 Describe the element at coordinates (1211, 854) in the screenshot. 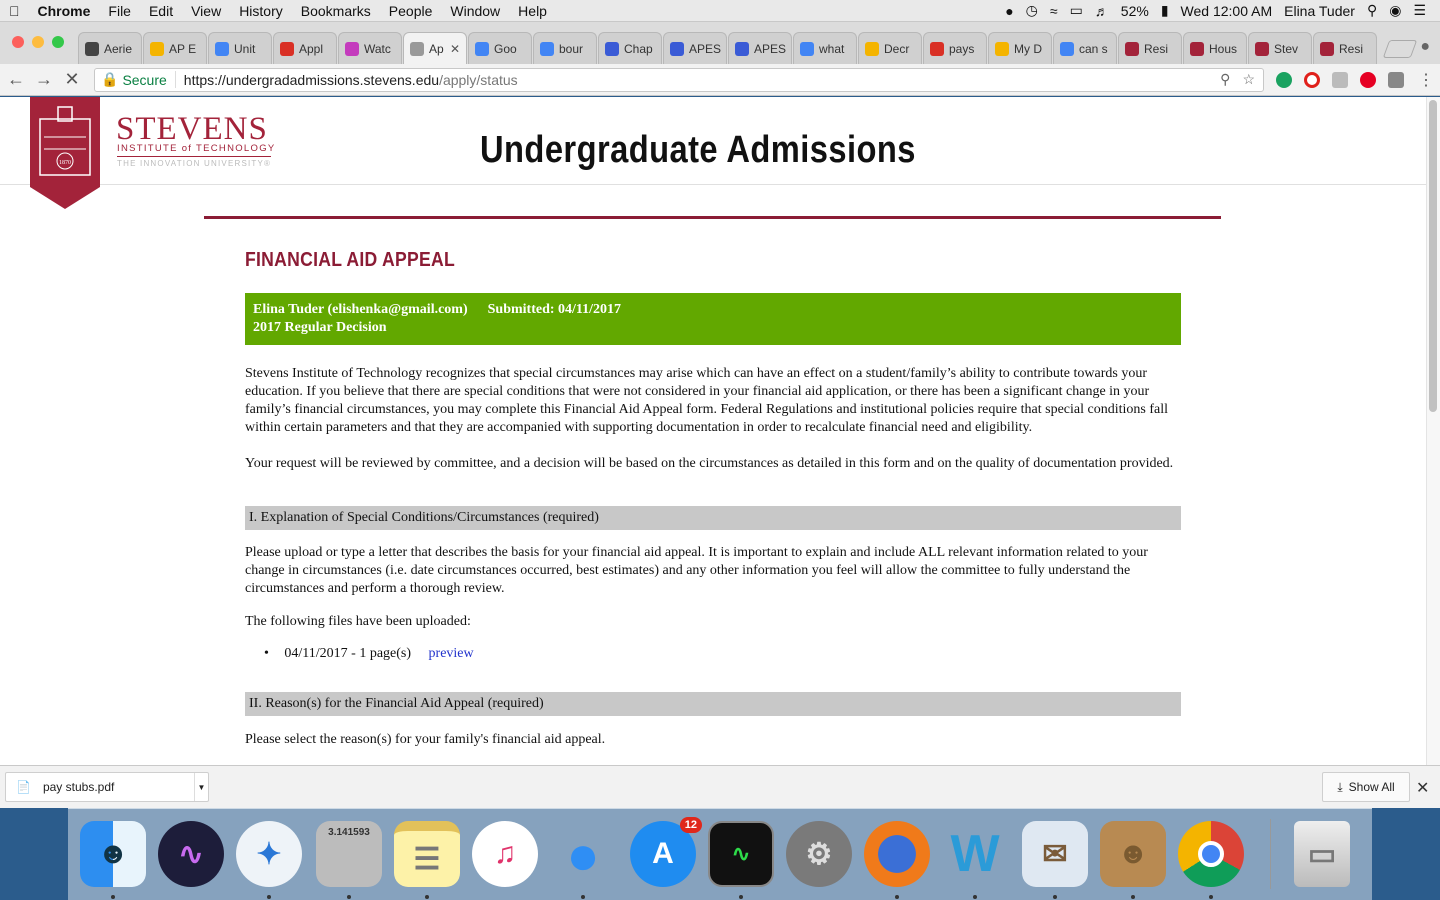

I see `chrome-icon` at that location.